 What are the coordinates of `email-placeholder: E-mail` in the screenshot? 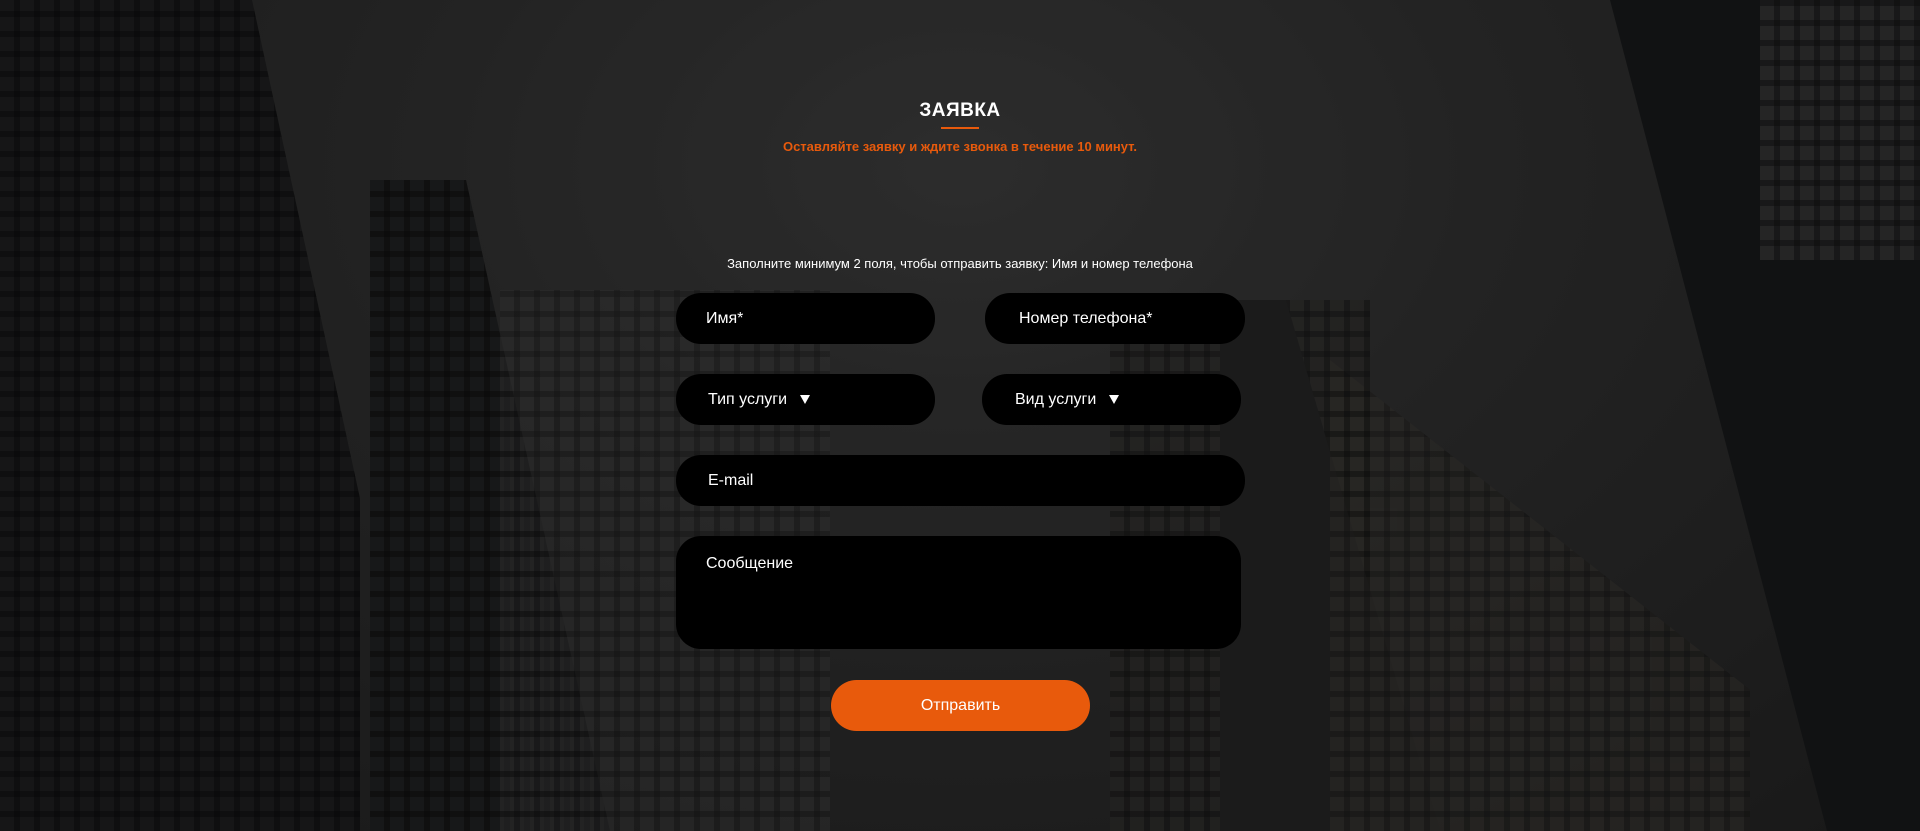 It's located at (731, 480).